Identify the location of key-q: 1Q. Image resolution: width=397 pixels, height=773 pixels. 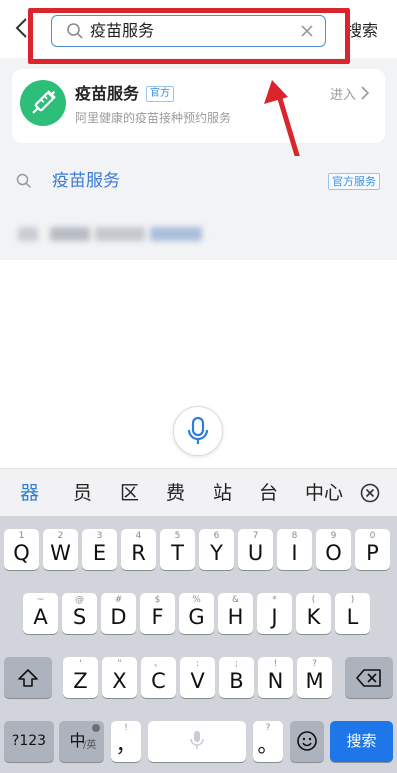
(21, 549).